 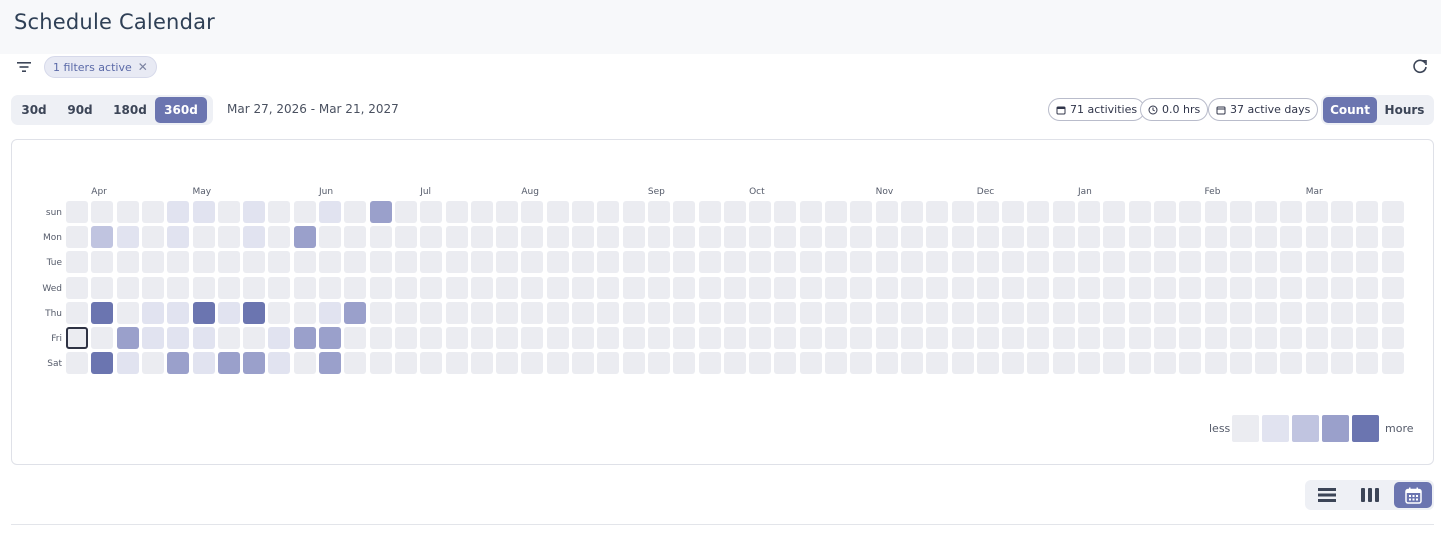 What do you see at coordinates (77, 338) in the screenshot?
I see `heatmap-cell-today` at bounding box center [77, 338].